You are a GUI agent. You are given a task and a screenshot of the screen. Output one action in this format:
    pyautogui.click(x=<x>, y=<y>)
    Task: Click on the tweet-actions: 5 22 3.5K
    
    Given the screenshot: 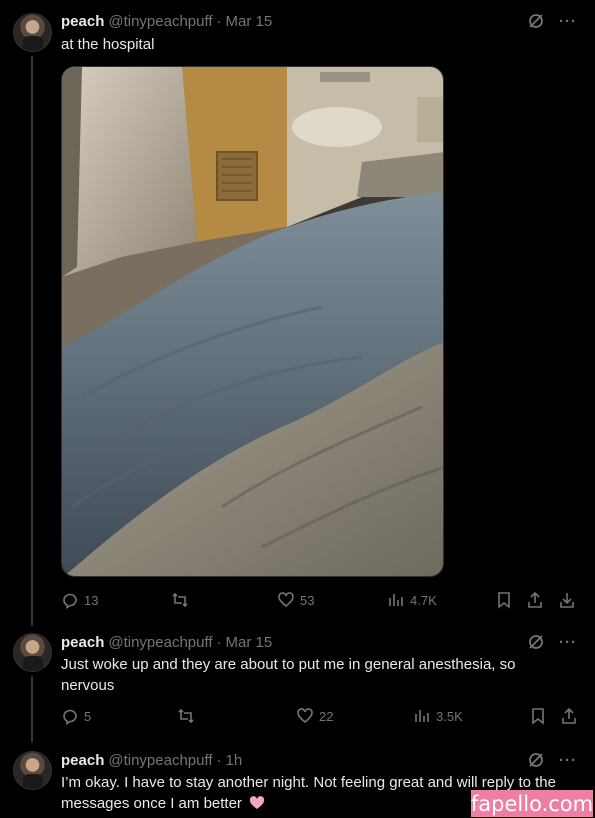 What is the action you would take?
    pyautogui.click(x=321, y=717)
    